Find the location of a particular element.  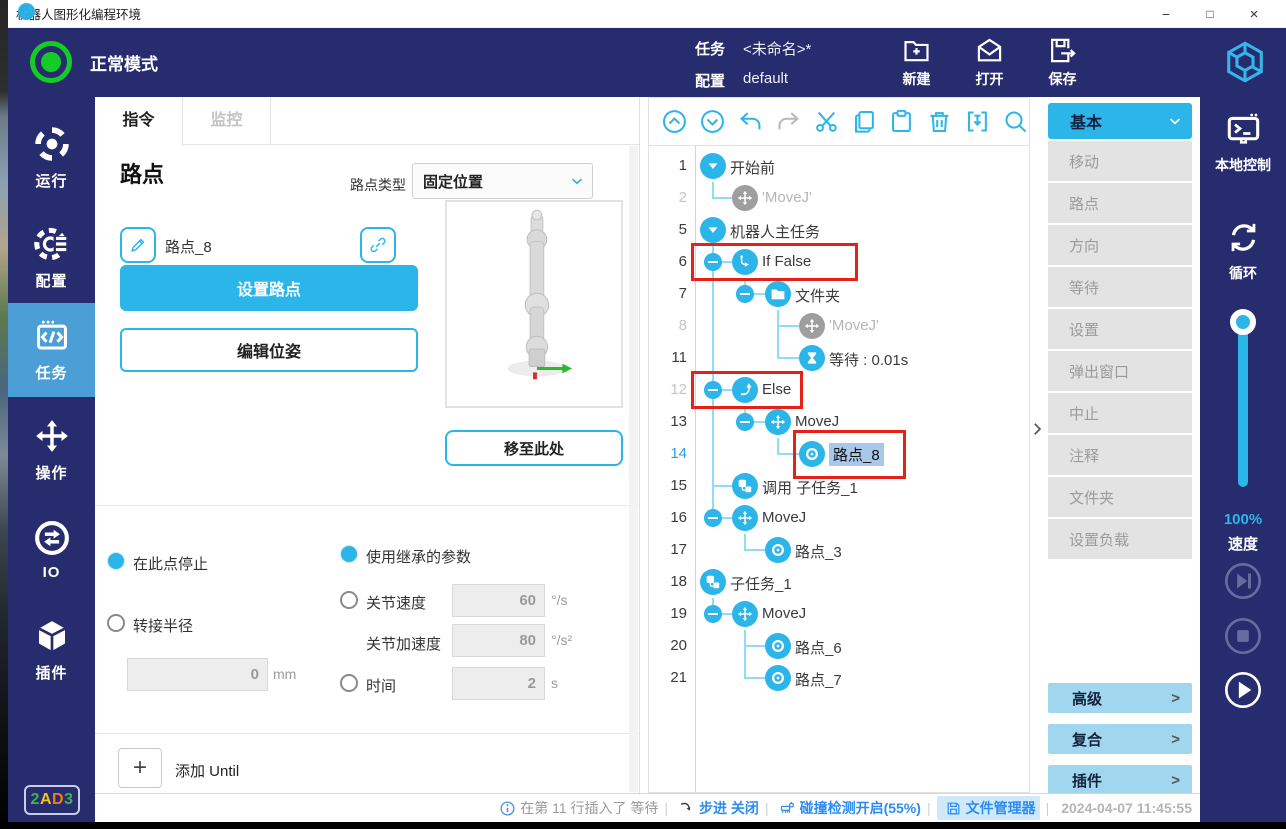

file-manager-button: 文件管理器 is located at coordinates (988, 808).